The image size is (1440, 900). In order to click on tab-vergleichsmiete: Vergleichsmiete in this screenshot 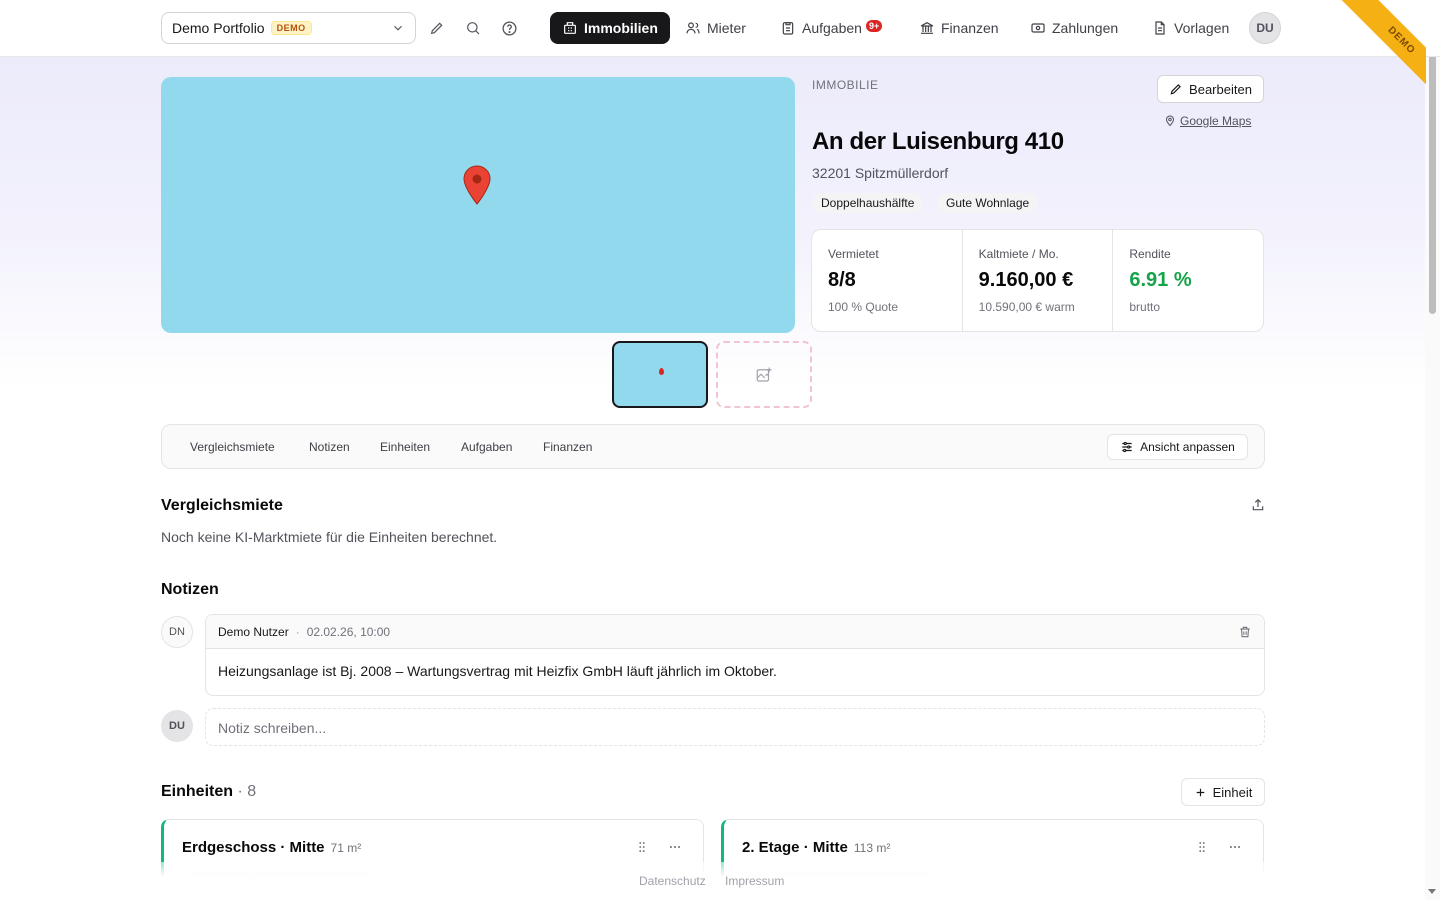, I will do `click(232, 447)`.